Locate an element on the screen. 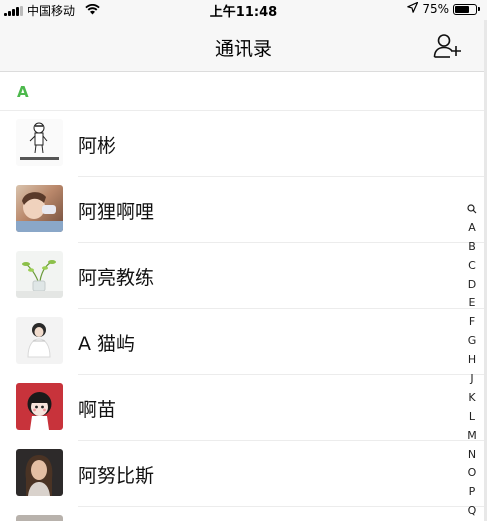  index-letter-j: J is located at coordinates (471, 379).